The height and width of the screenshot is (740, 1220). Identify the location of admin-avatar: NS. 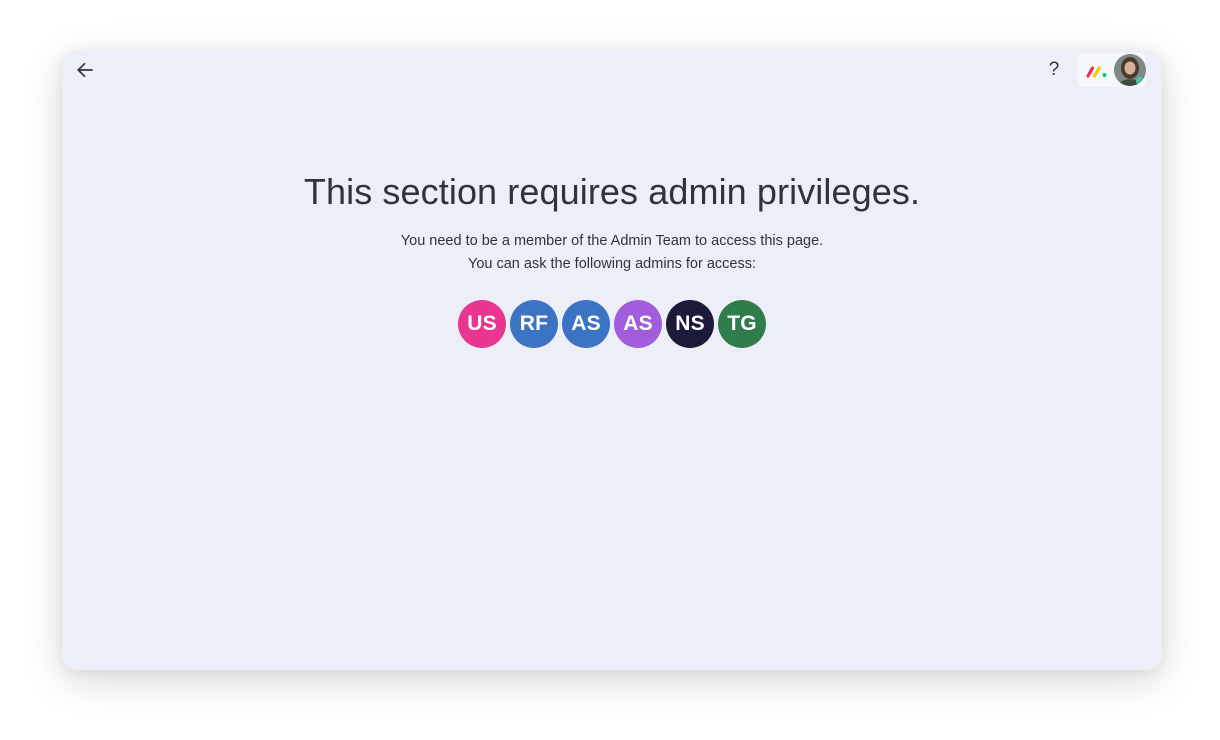
(690, 324).